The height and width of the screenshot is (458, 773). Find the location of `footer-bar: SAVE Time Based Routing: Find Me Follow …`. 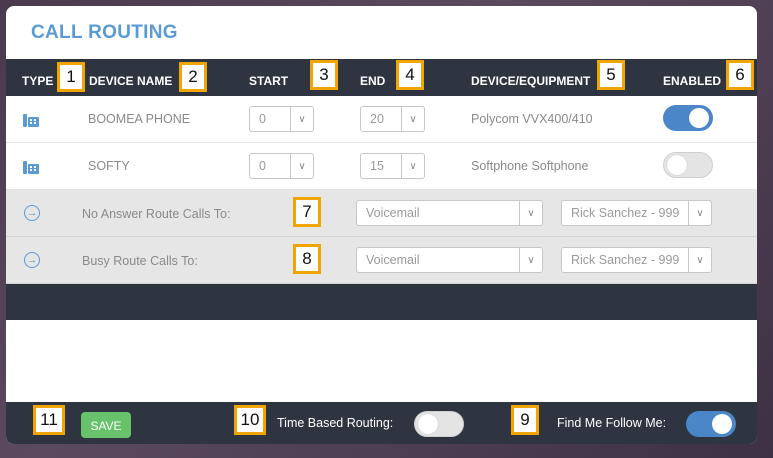

footer-bar: SAVE Time Based Routing: Find Me Follow … is located at coordinates (381, 423).